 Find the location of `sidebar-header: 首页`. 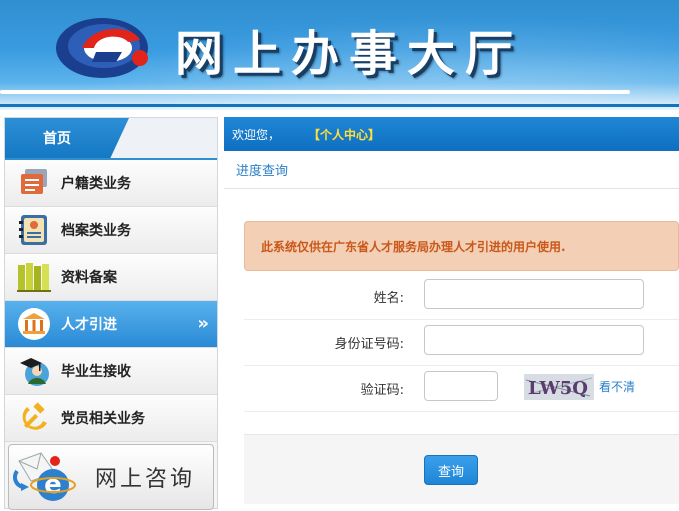

sidebar-header: 首页 is located at coordinates (111, 139).